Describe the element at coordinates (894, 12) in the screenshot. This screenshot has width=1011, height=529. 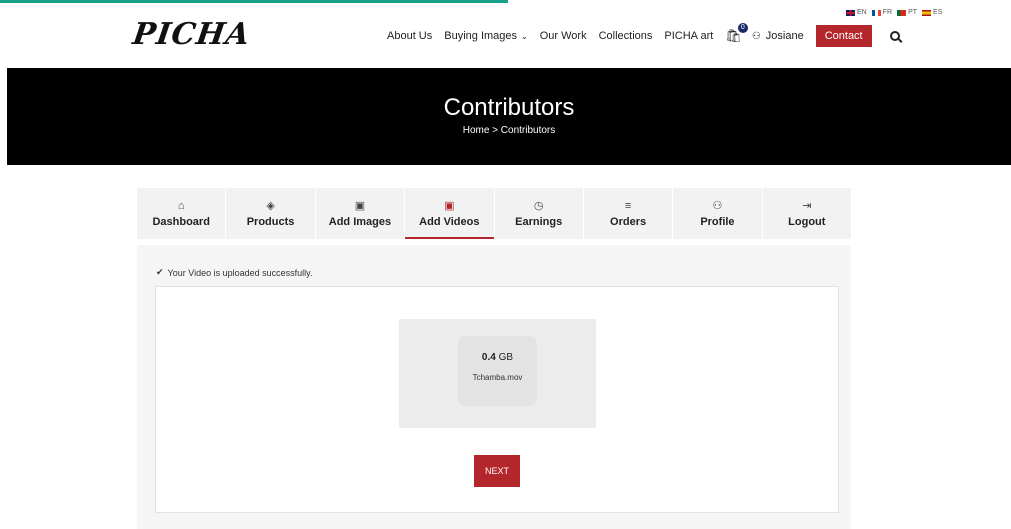
I see `language-selector: EN FR PT ES` at that location.